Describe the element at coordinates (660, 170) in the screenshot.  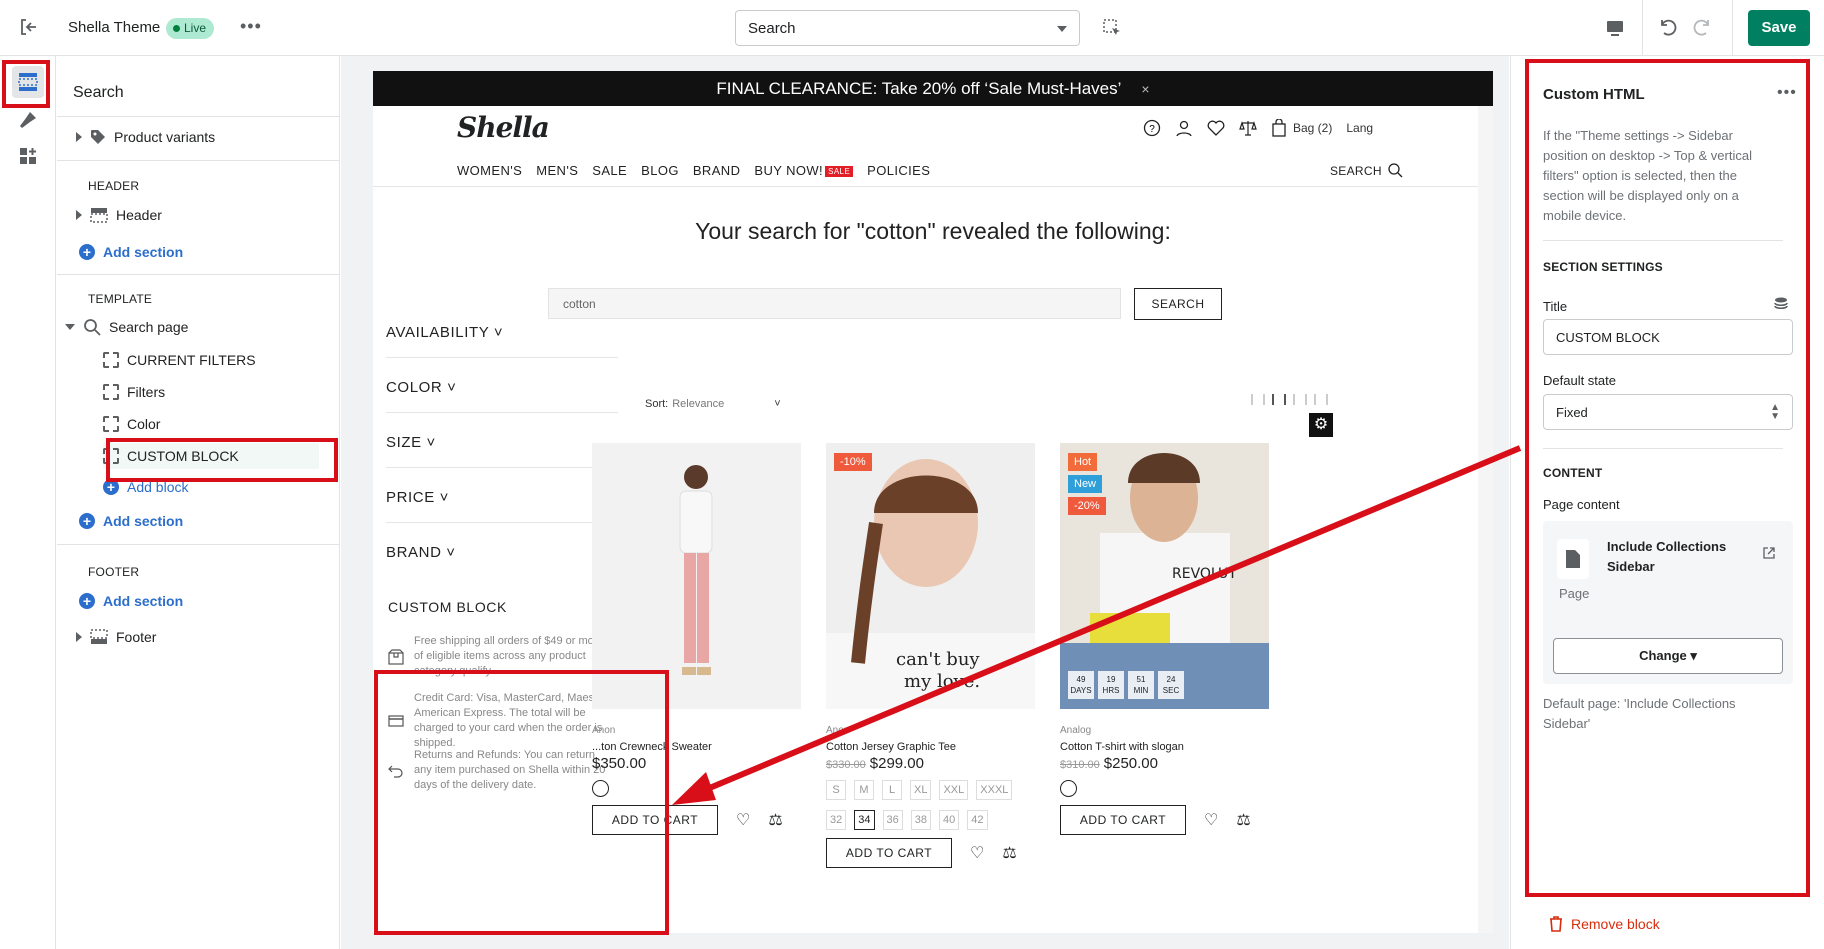
I see `menu-item: BLOG` at that location.